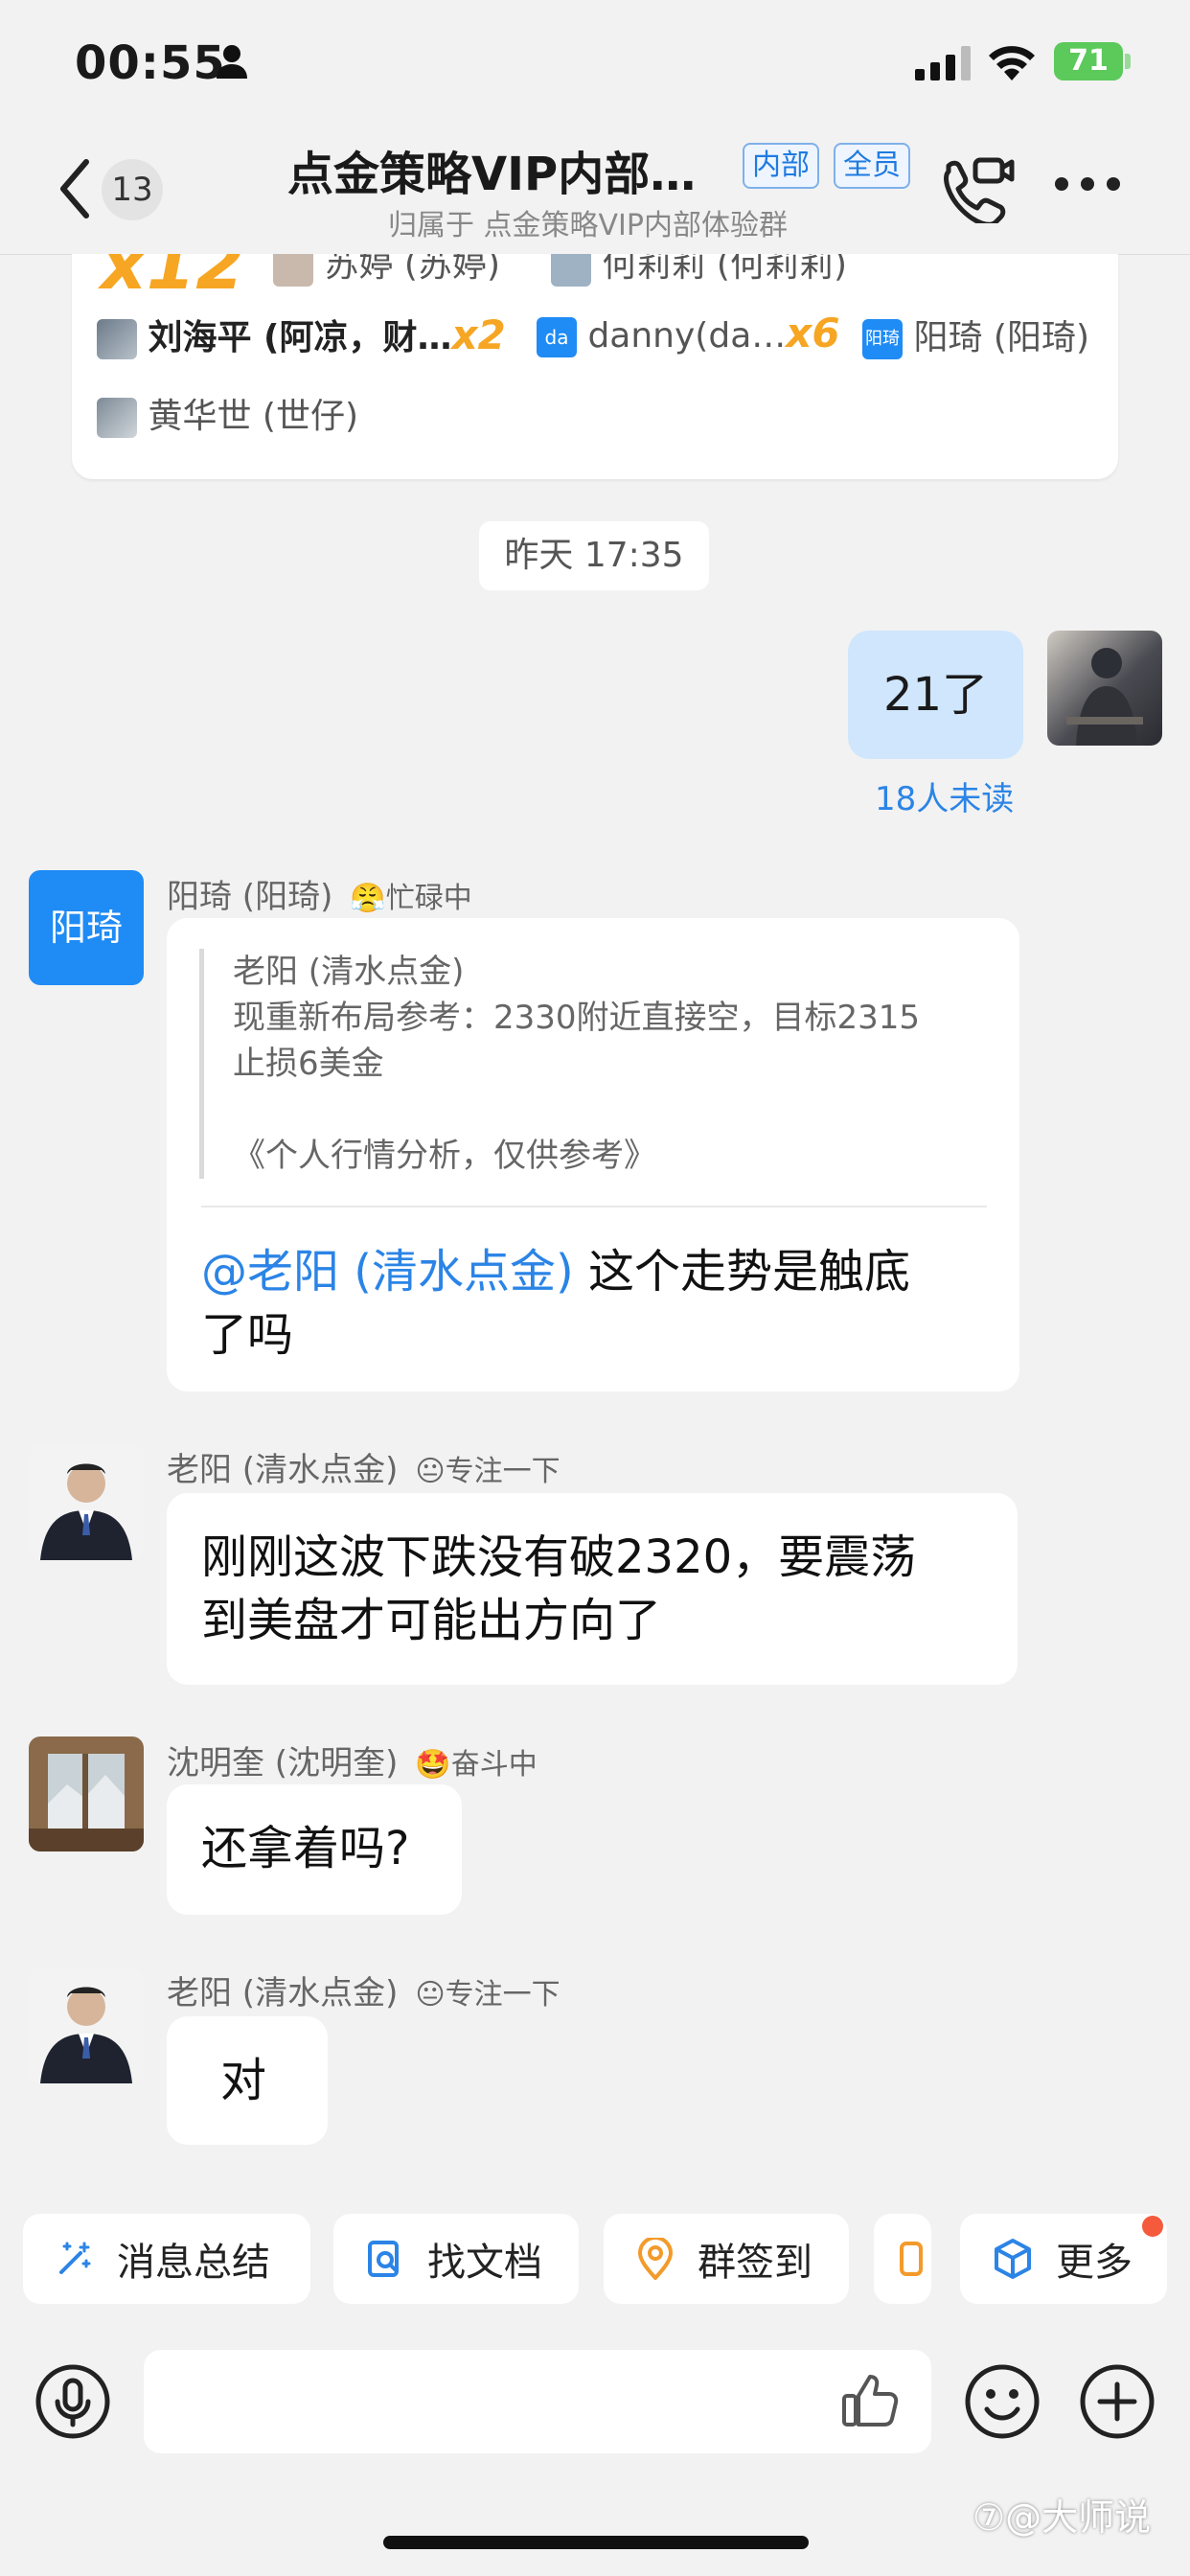 The width and height of the screenshot is (1190, 2576). What do you see at coordinates (781, 166) in the screenshot?
I see `tag-internal: 内部` at bounding box center [781, 166].